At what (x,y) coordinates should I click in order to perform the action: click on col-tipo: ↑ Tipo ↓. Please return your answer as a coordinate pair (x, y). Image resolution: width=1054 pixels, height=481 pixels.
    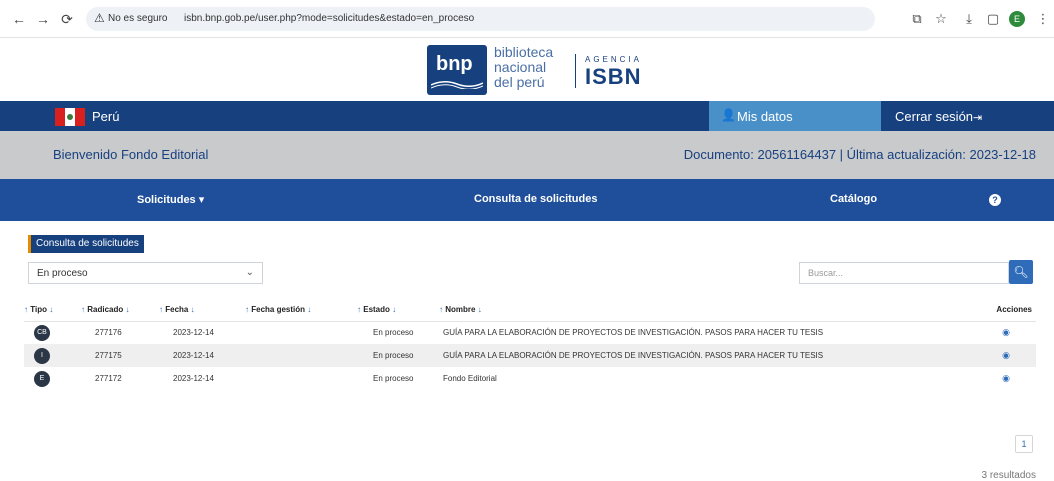
    Looking at the image, I should click on (52, 310).